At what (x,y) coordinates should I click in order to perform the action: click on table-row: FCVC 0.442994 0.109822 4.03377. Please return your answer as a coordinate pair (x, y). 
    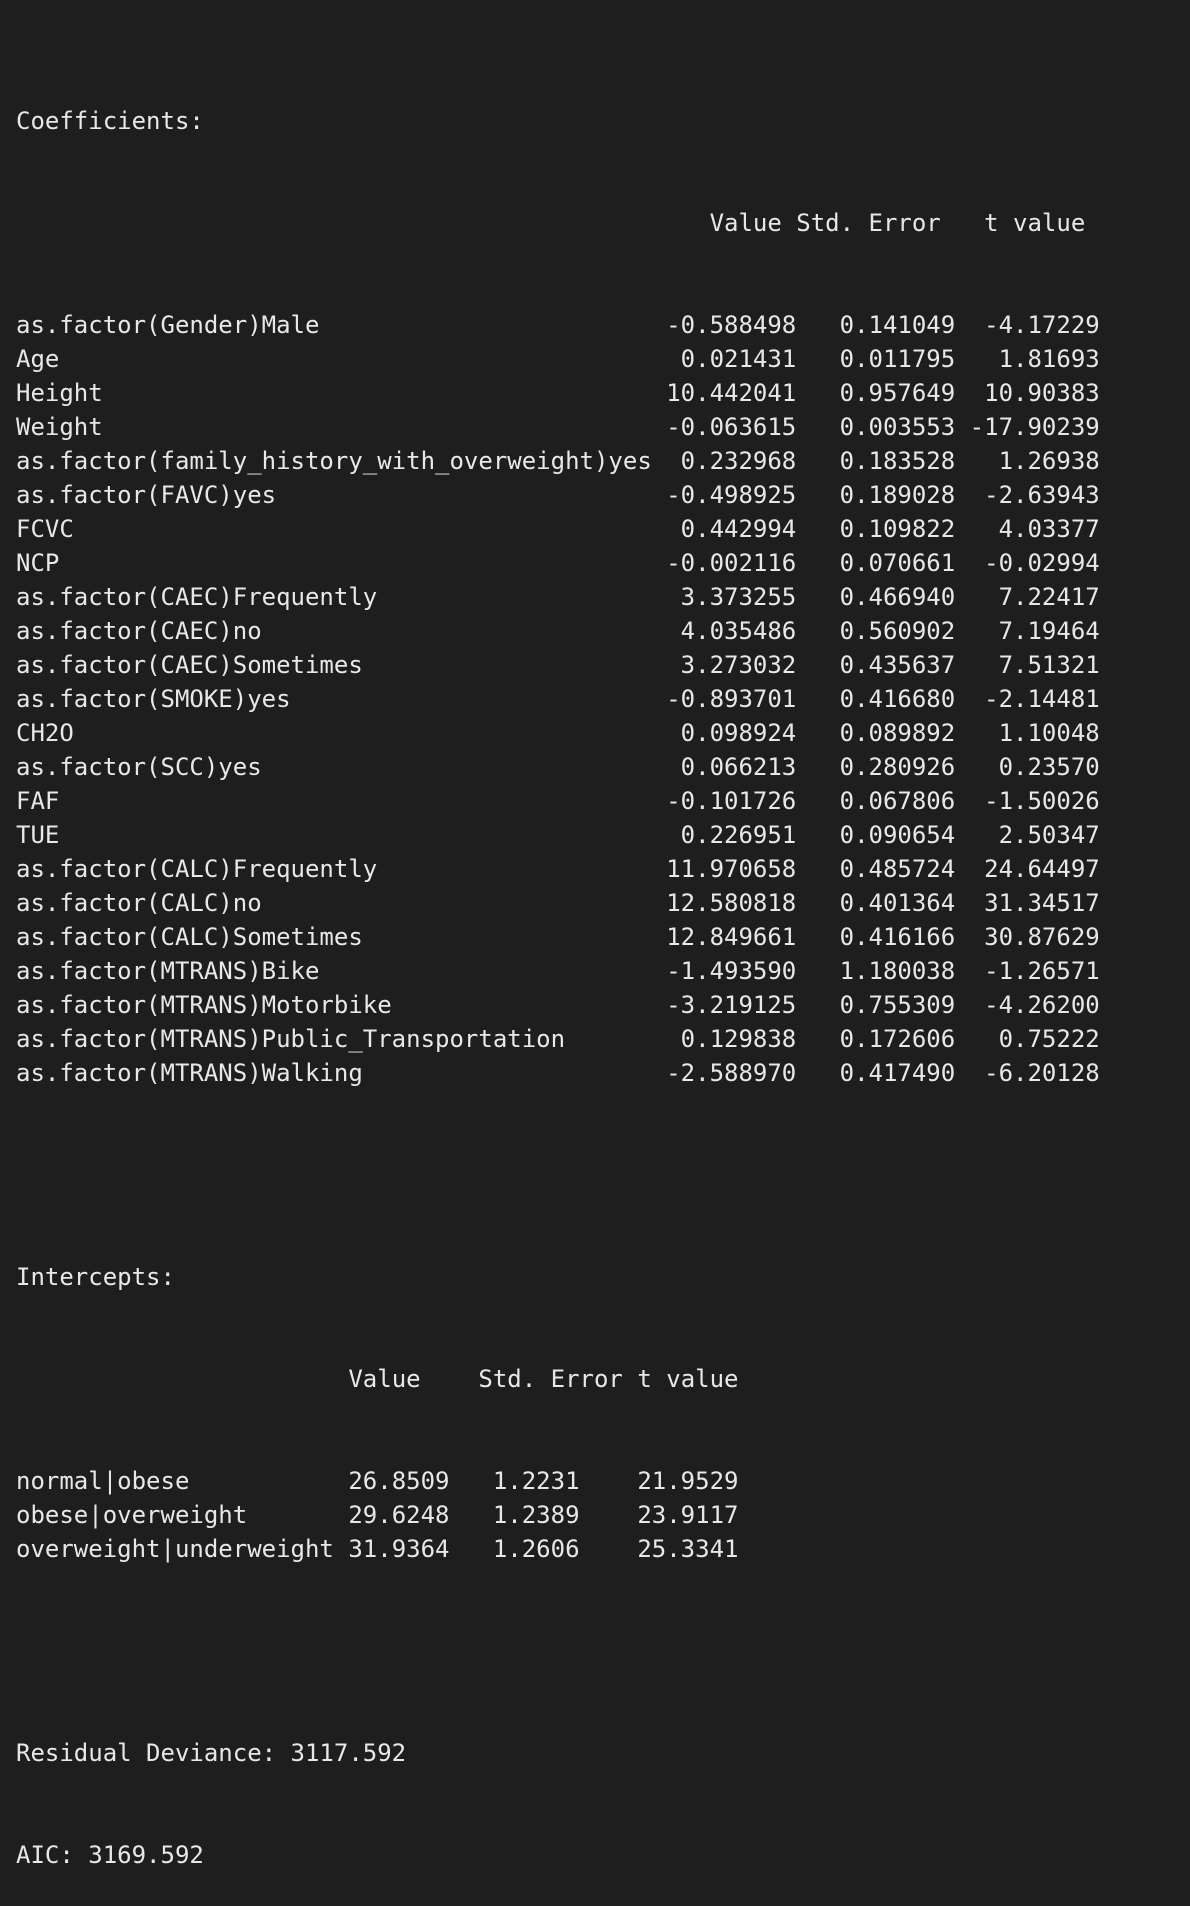
    Looking at the image, I should click on (558, 529).